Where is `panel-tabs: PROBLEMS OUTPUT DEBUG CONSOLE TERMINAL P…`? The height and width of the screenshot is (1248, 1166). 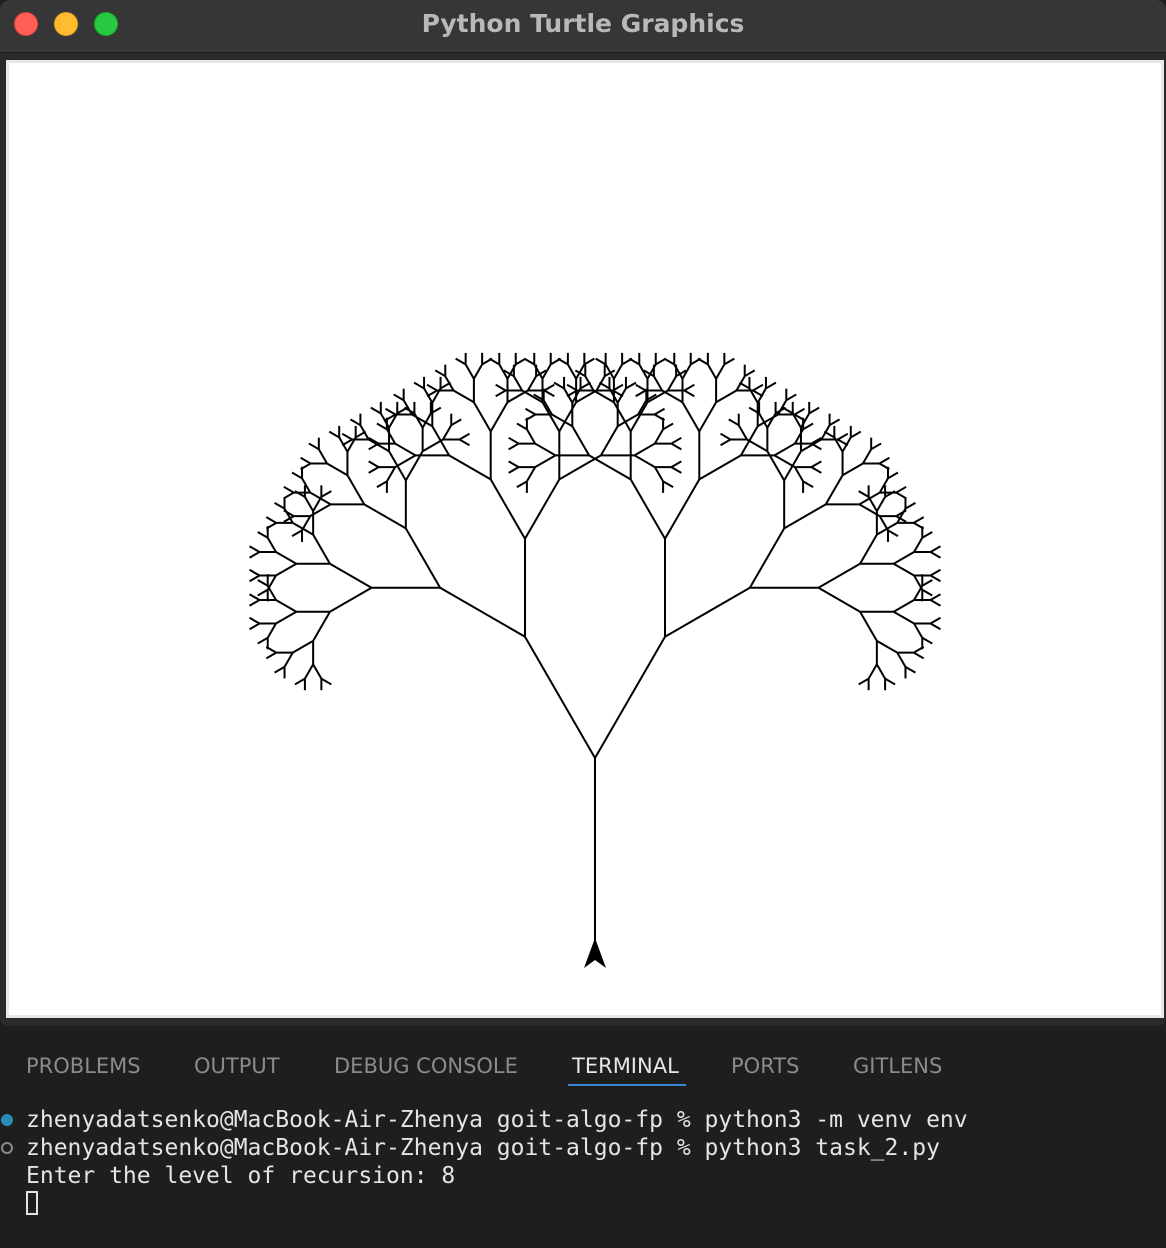
panel-tabs: PROBLEMS OUTPUT DEBUG CONSOLE TERMINAL P… is located at coordinates (583, 1068).